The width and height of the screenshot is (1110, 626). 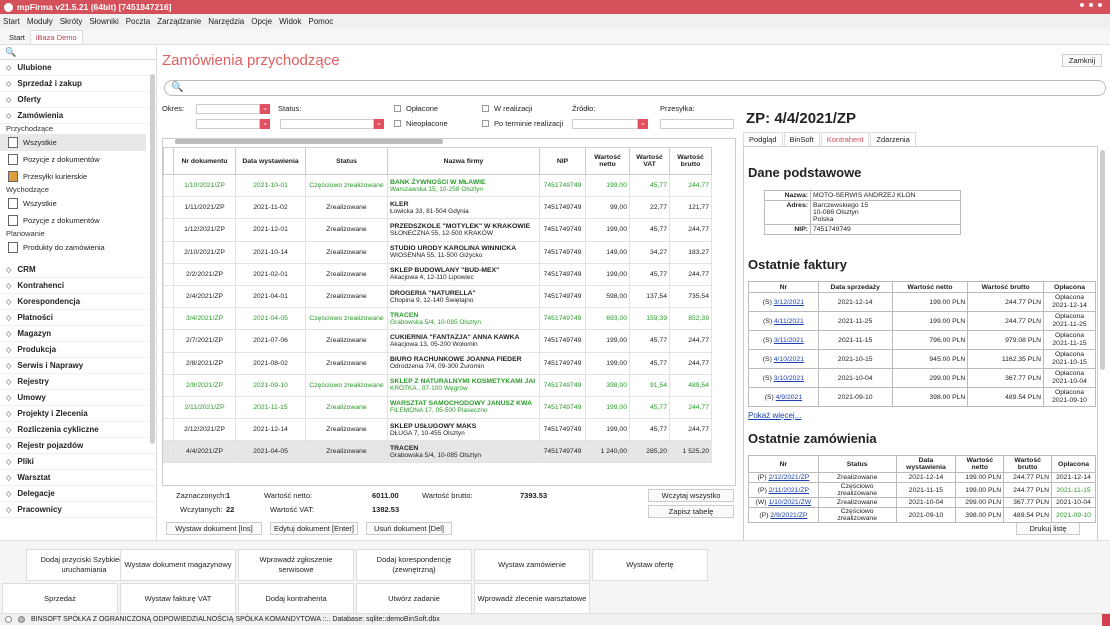 What do you see at coordinates (789, 502) in the screenshot?
I see `zam-link: 1/10/2021/ZW` at bounding box center [789, 502].